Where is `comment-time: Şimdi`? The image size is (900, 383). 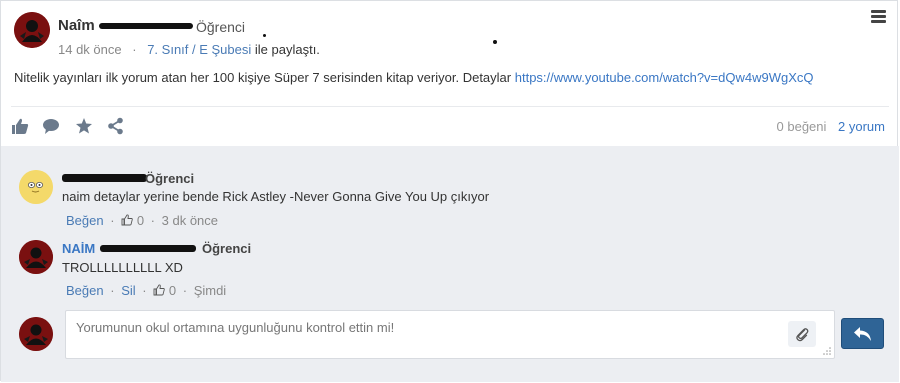
comment-time: Şimdi is located at coordinates (210, 290).